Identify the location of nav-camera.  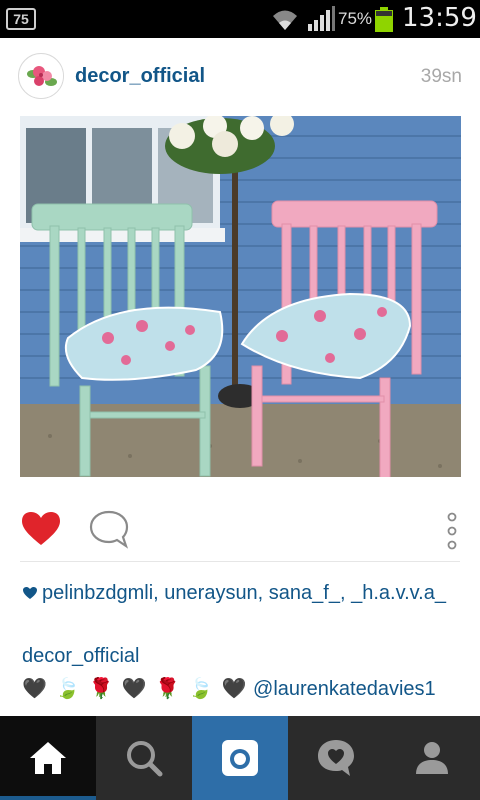
(240, 758).